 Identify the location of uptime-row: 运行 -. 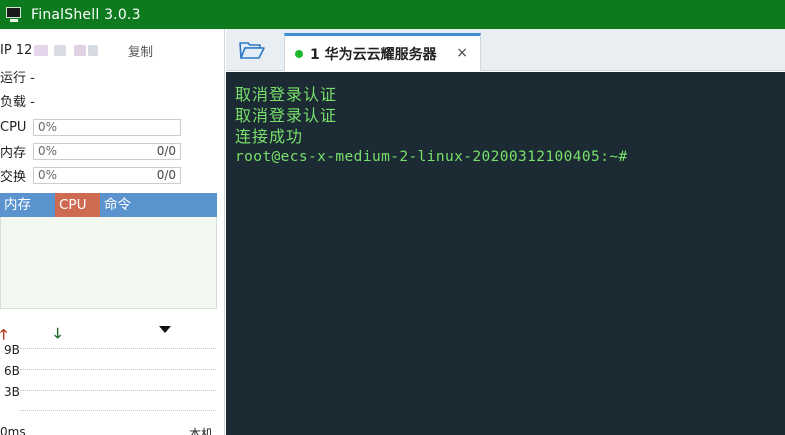
(17, 78).